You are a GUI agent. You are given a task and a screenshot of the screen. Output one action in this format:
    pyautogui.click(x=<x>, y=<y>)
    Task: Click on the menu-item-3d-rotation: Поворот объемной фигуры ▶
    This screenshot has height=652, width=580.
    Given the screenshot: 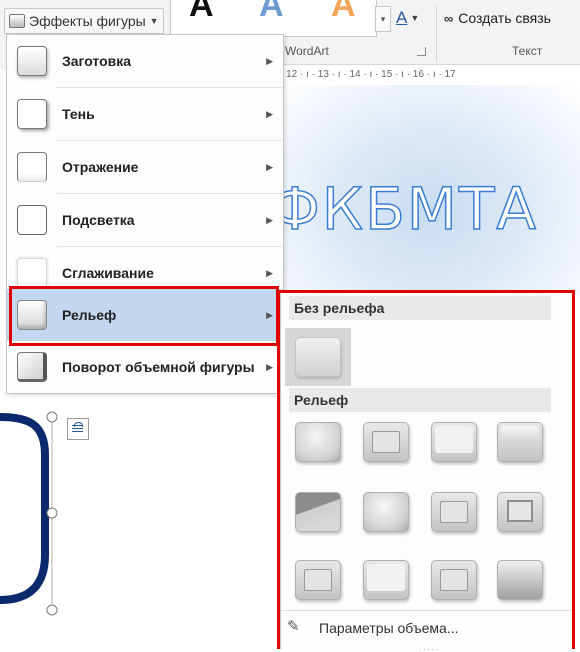 What is the action you would take?
    pyautogui.click(x=145, y=367)
    